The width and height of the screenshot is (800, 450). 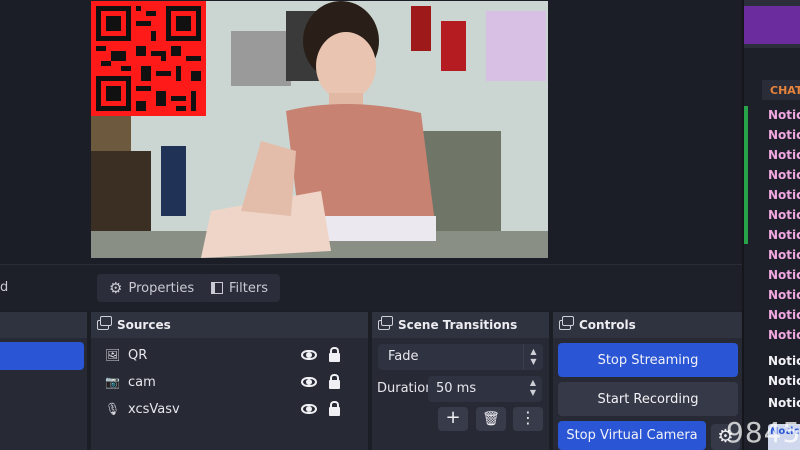 I want to click on source-label: cam, so click(x=142, y=382).